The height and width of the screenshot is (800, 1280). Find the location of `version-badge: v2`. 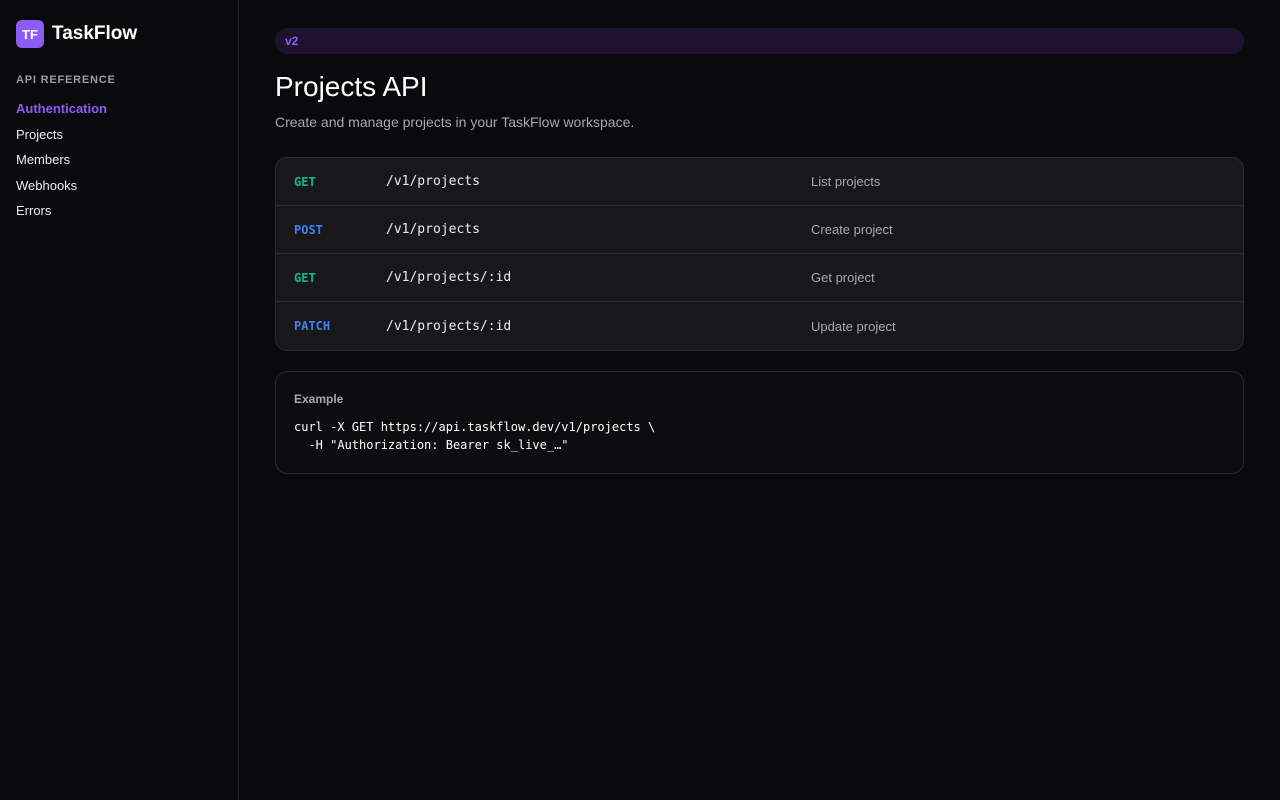

version-badge: v2 is located at coordinates (292, 41).